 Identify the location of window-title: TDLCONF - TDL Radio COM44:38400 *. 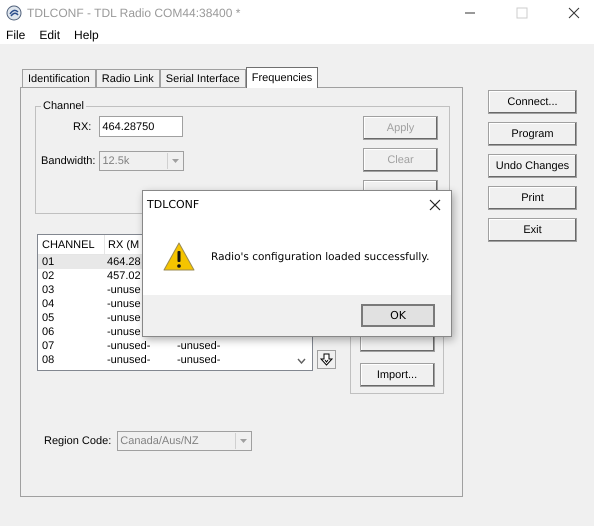
(133, 13).